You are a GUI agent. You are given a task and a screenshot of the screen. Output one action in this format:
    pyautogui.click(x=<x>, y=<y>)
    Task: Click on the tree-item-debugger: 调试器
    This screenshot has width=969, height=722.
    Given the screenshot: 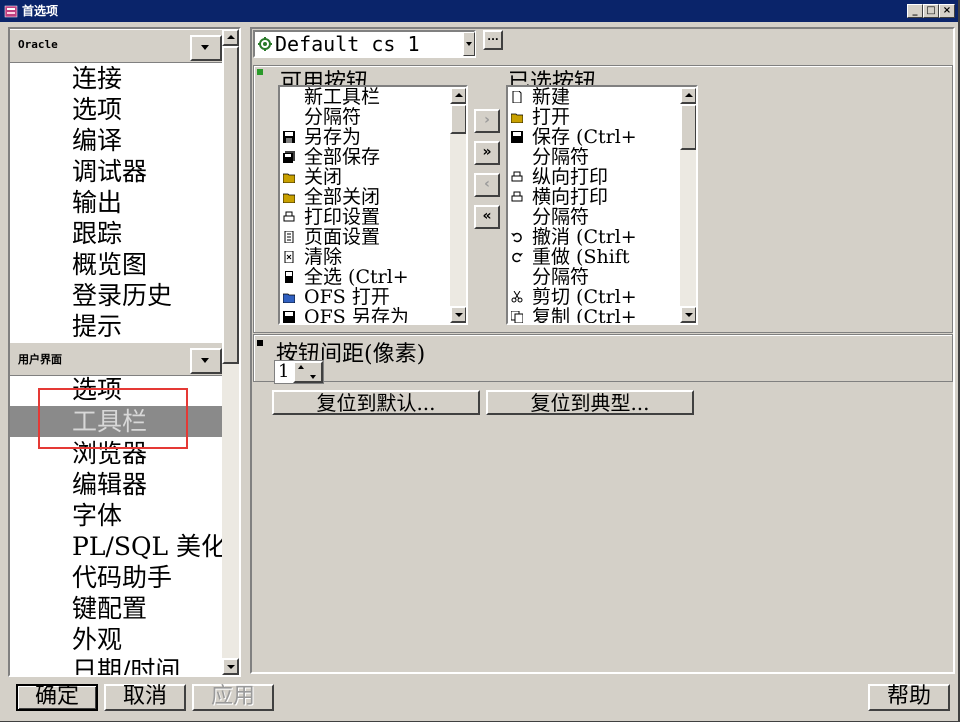 What is the action you would take?
    pyautogui.click(x=116, y=171)
    